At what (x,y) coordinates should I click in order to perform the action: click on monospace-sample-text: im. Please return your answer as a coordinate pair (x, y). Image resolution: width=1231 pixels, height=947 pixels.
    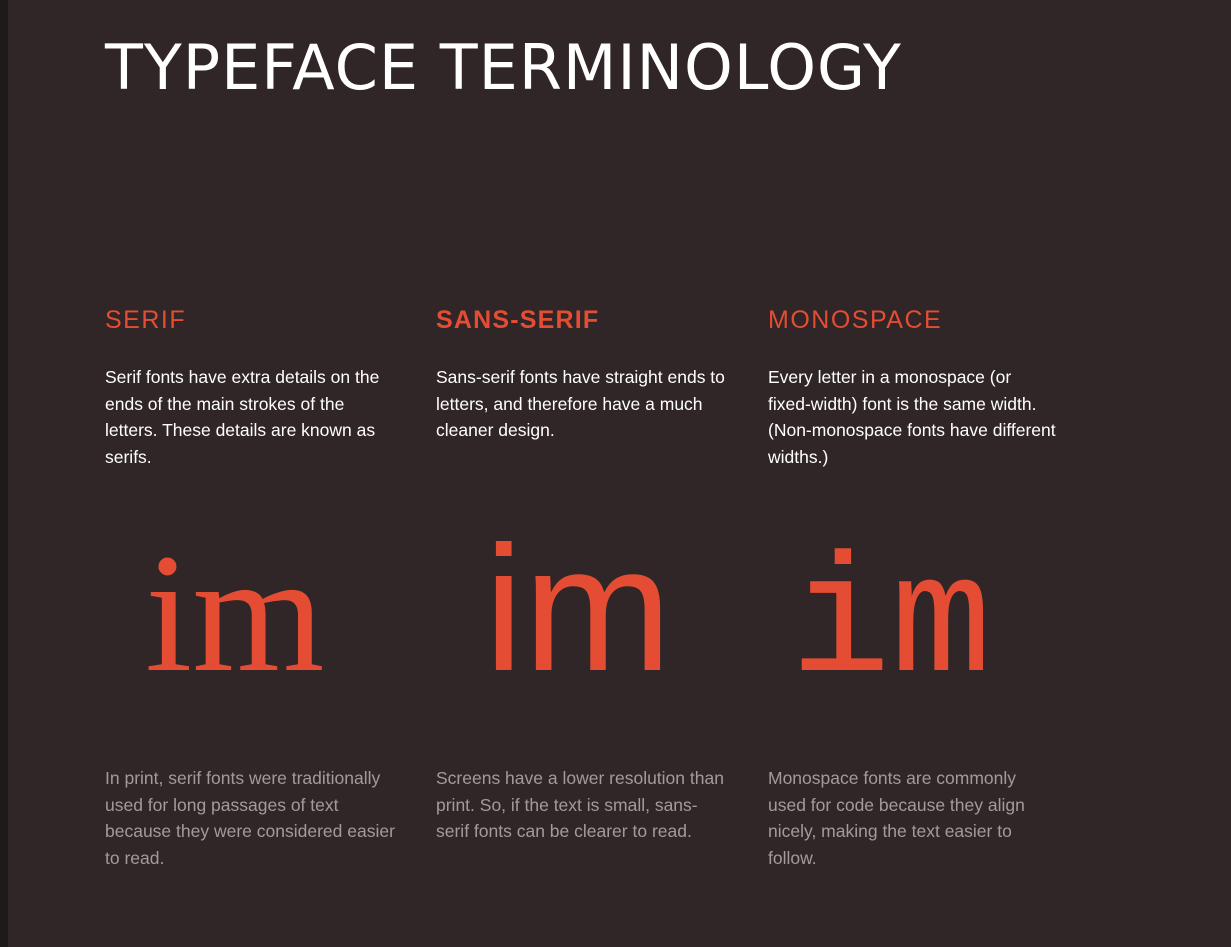
    Looking at the image, I should click on (891, 613).